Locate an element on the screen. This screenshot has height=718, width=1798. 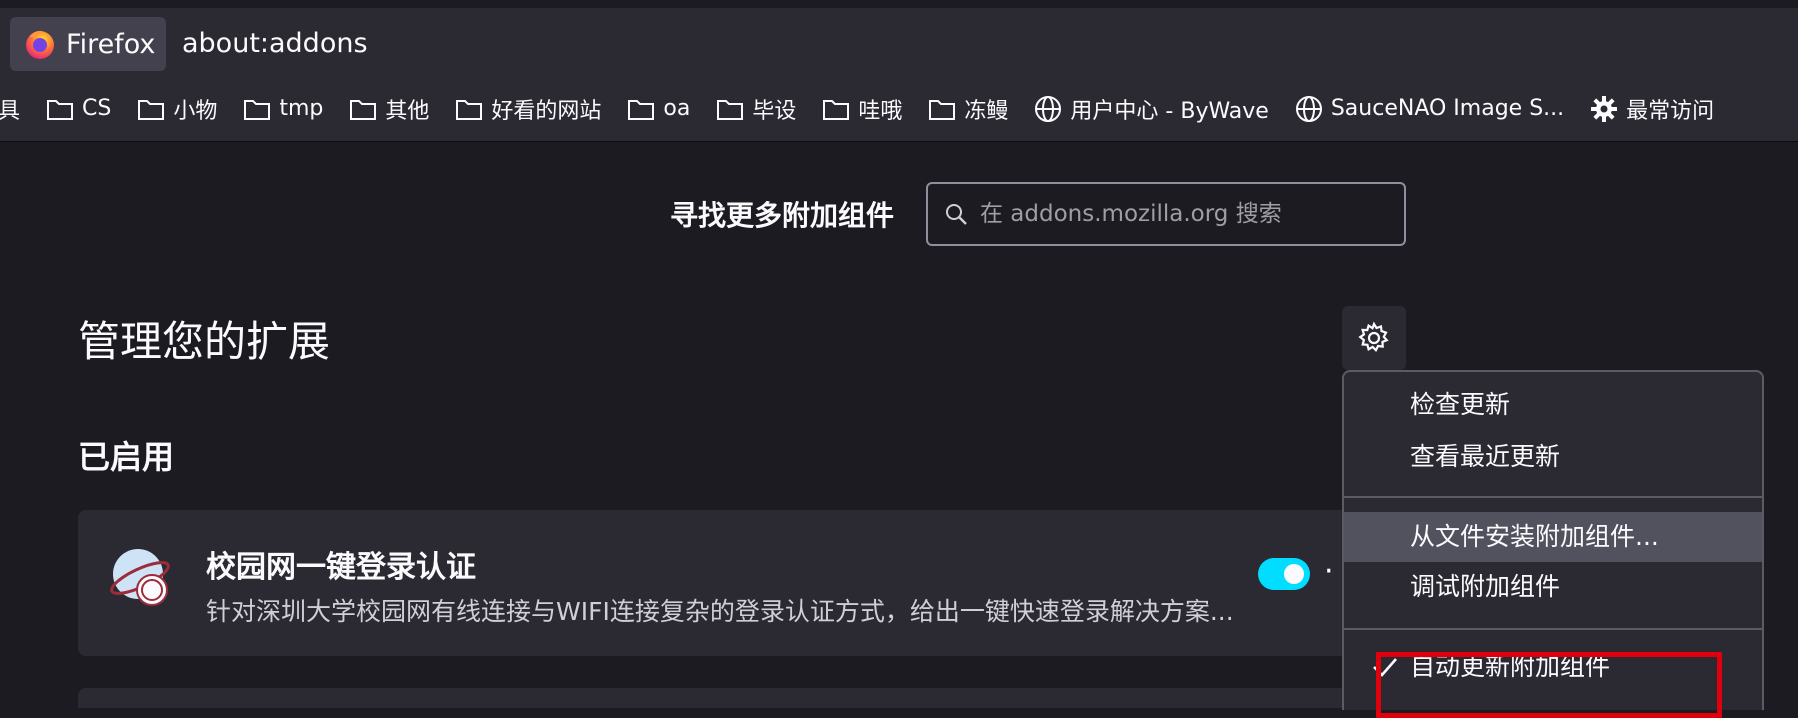
highlight-annotation-box is located at coordinates (1549, 685).